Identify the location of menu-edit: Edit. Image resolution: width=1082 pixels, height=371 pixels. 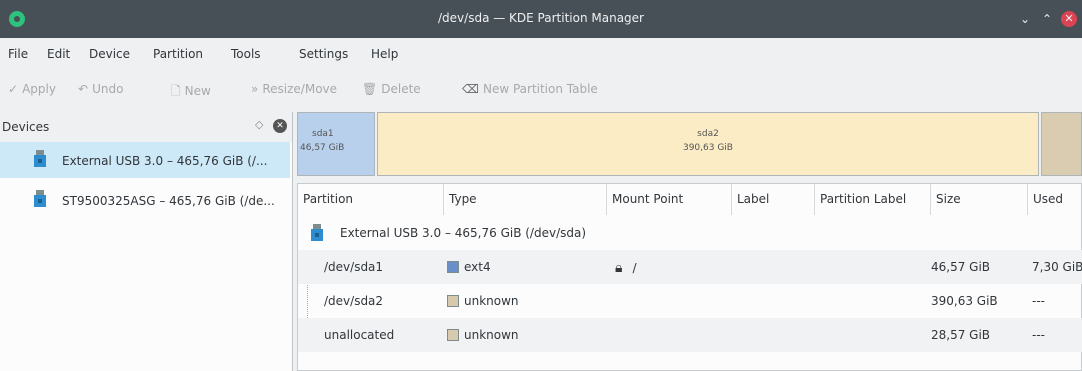
(58, 54).